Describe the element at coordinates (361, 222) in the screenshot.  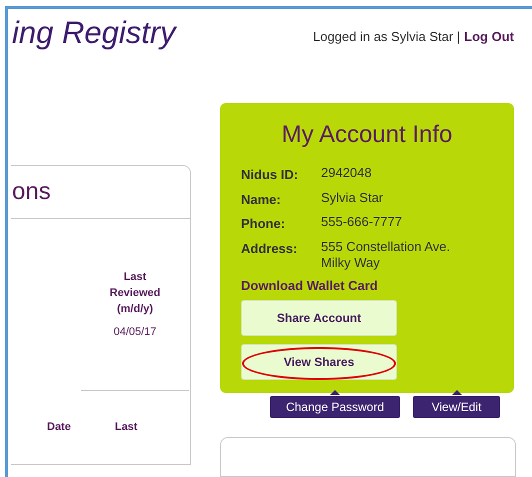
I see `field-value: 555-666-7777` at that location.